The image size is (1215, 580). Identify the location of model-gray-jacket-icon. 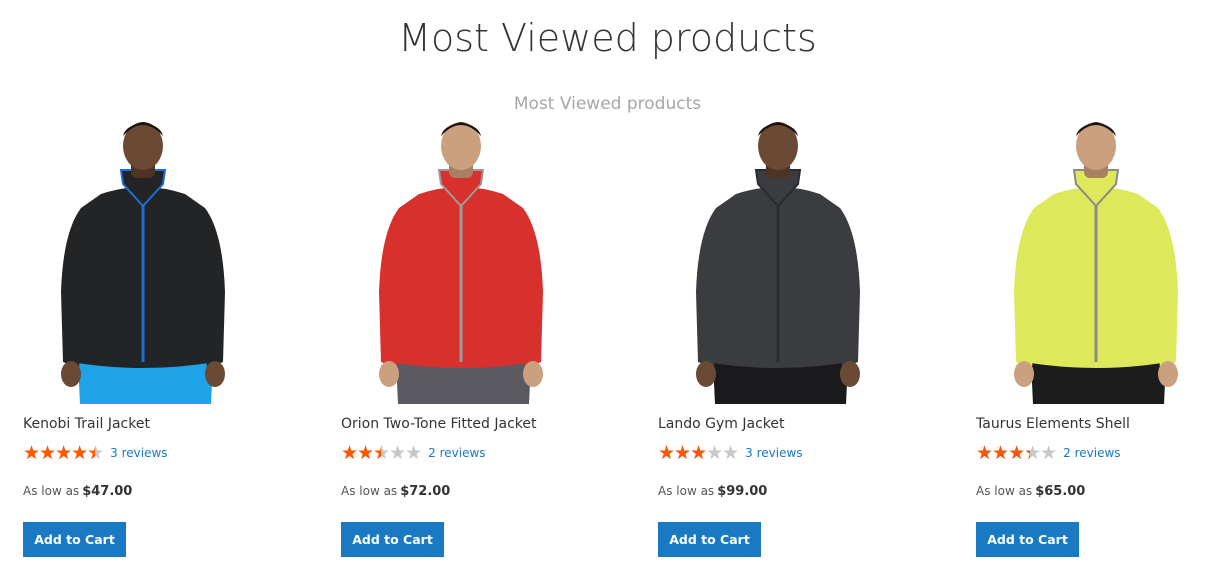
(778, 263).